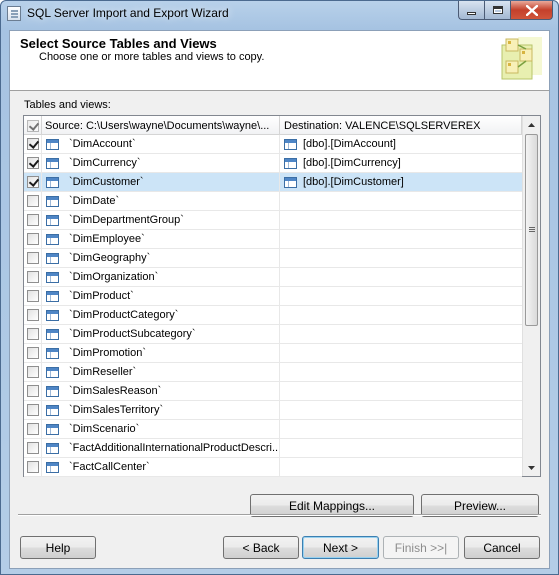  I want to click on table-row: `DimProductSubcategory`, so click(273, 334).